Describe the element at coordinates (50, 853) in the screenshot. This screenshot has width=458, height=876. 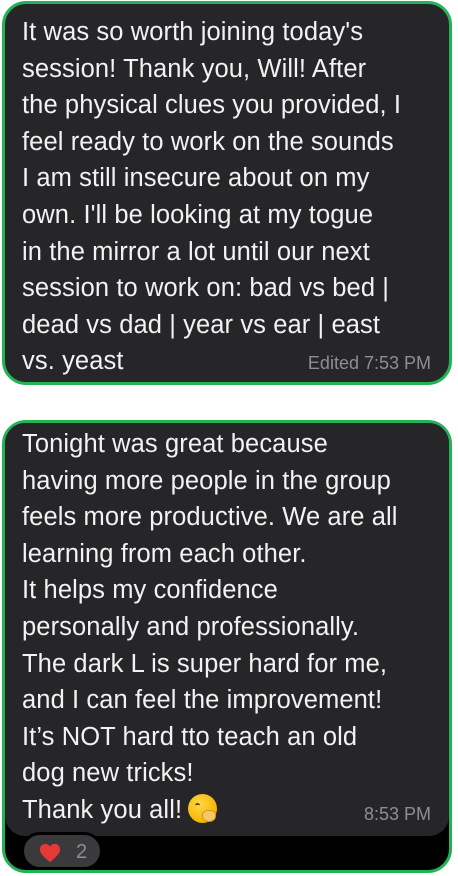
I see `heart-icon` at that location.